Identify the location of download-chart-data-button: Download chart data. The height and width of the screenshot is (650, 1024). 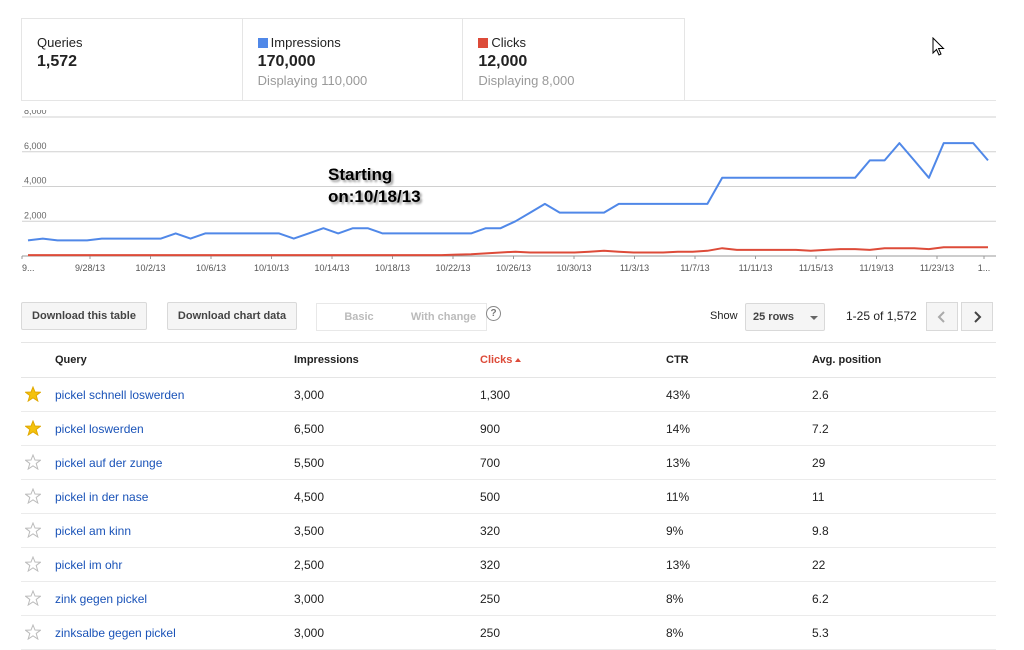
(232, 316).